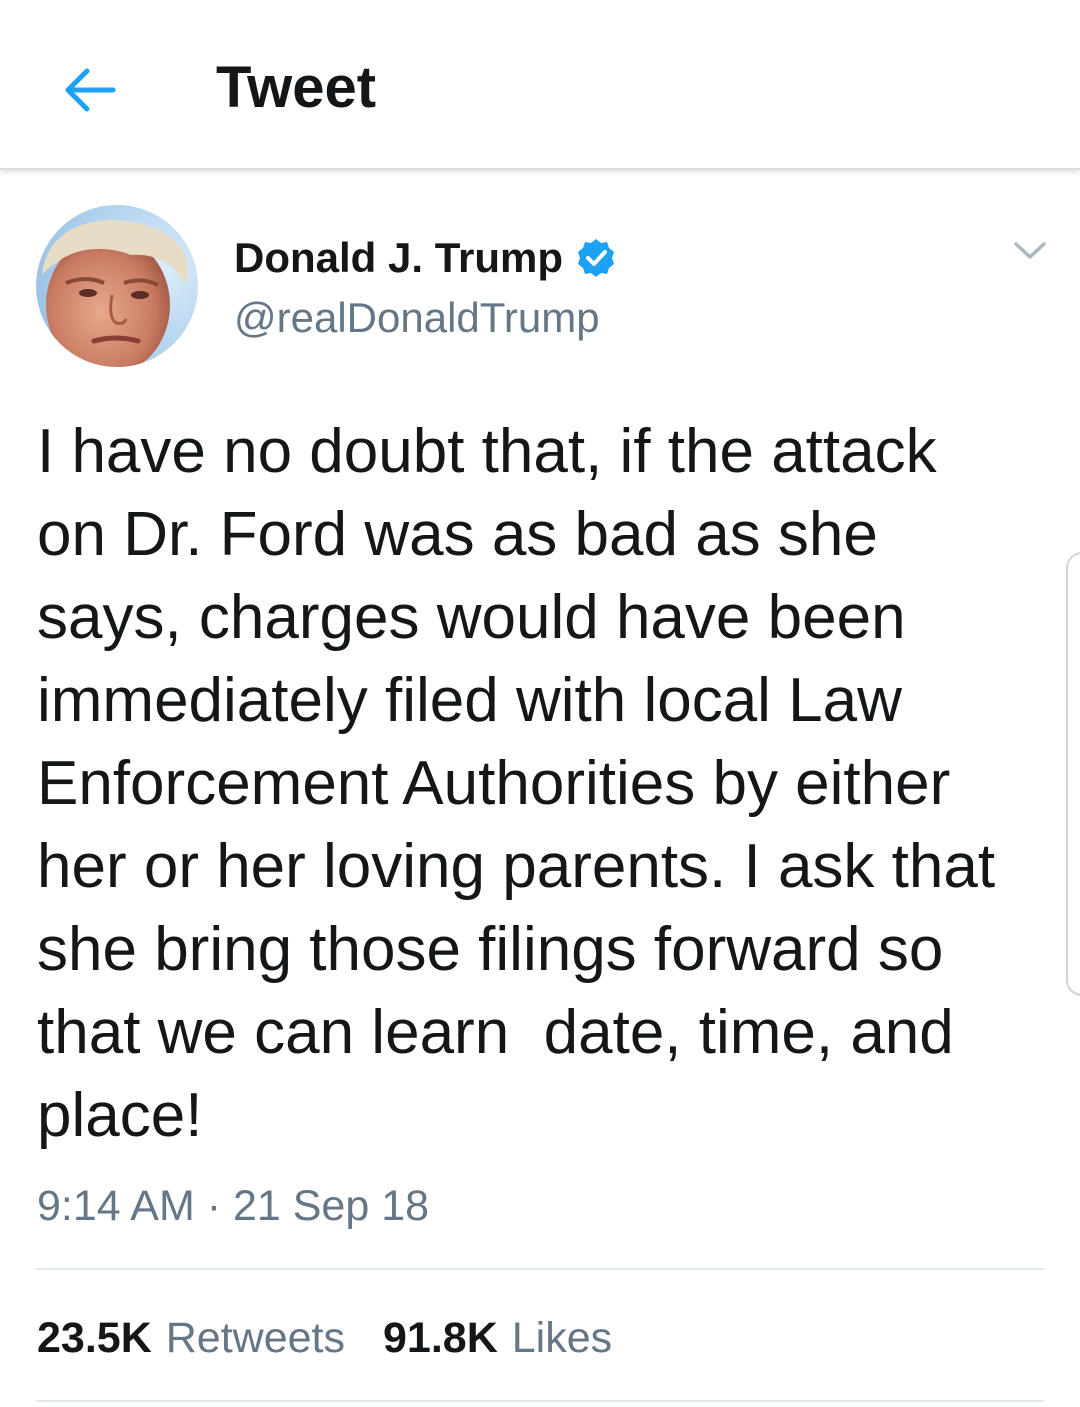 This screenshot has height=1407, width=1080. Describe the element at coordinates (296, 87) in the screenshot. I see `page-title: Tweet` at that location.